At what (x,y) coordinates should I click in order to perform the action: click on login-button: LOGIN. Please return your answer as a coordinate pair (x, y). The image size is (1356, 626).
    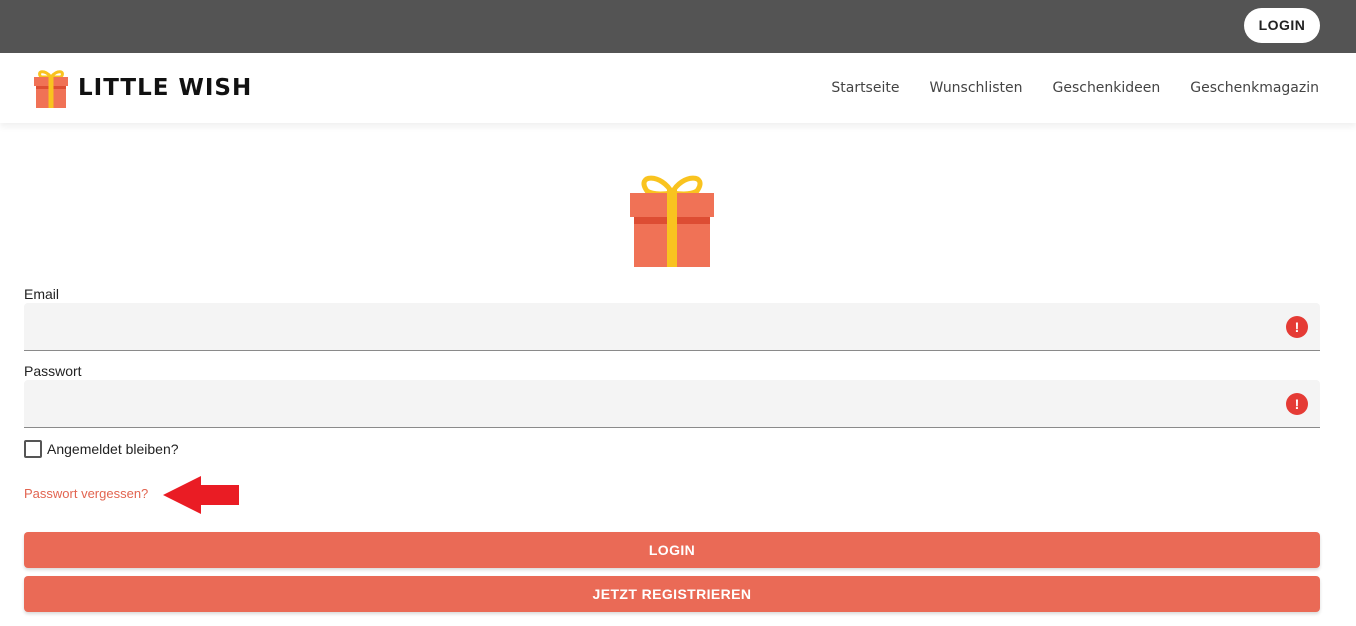
    Looking at the image, I should click on (672, 550).